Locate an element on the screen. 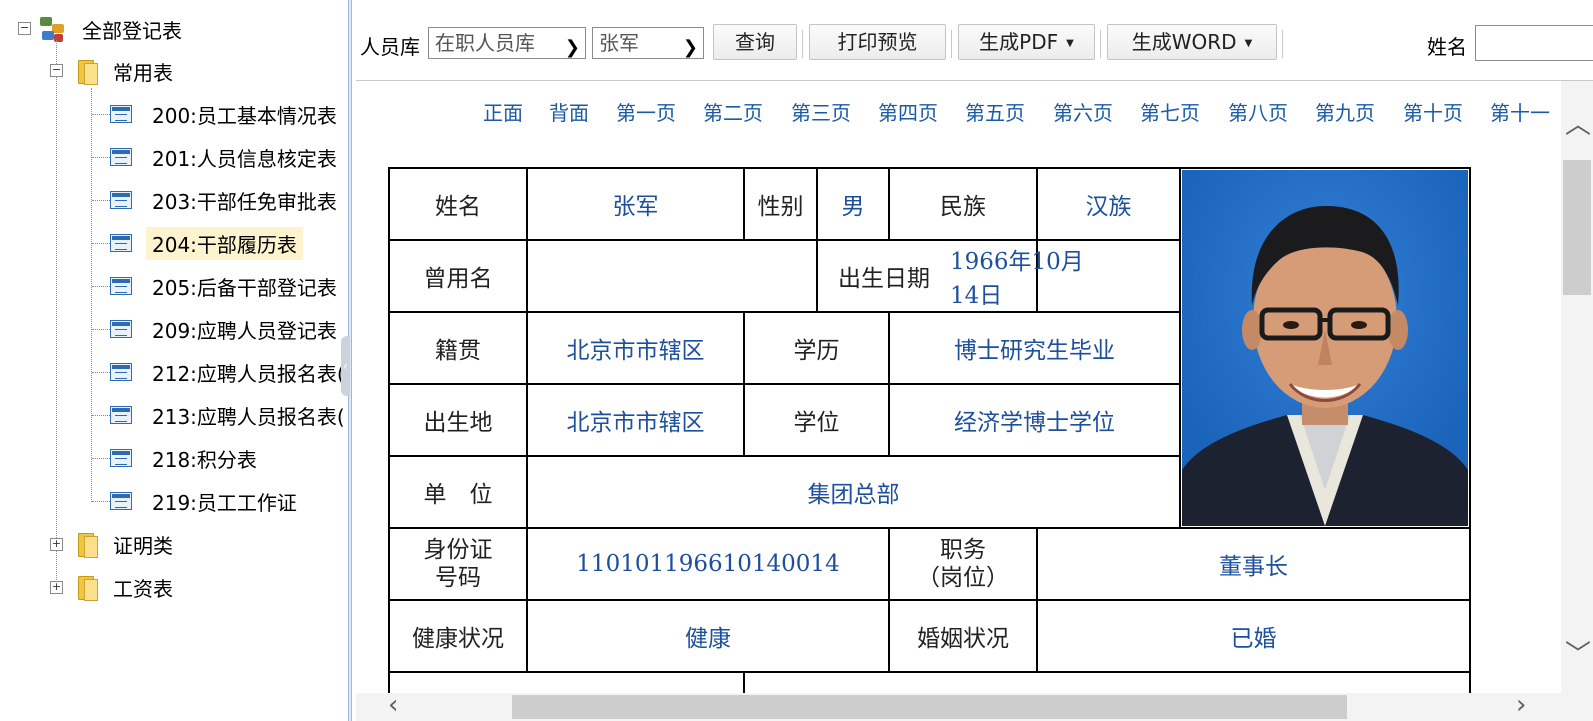 Image resolution: width=1593 pixels, height=721 pixels. gender-label: 性别 is located at coordinates (780, 204).